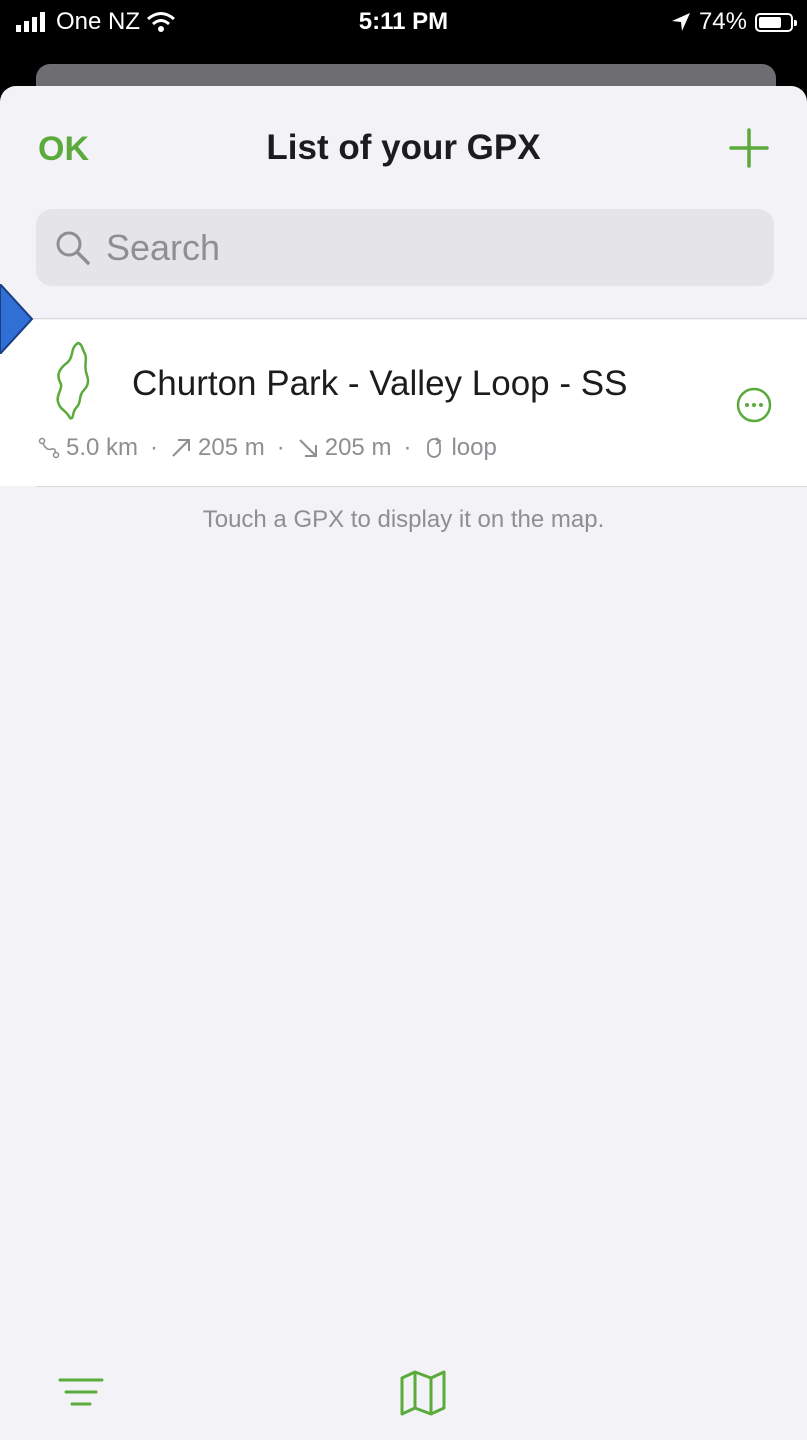 Image resolution: width=807 pixels, height=1440 pixels. What do you see at coordinates (102, 447) in the screenshot?
I see `gpx-distance: 5.0 km` at bounding box center [102, 447].